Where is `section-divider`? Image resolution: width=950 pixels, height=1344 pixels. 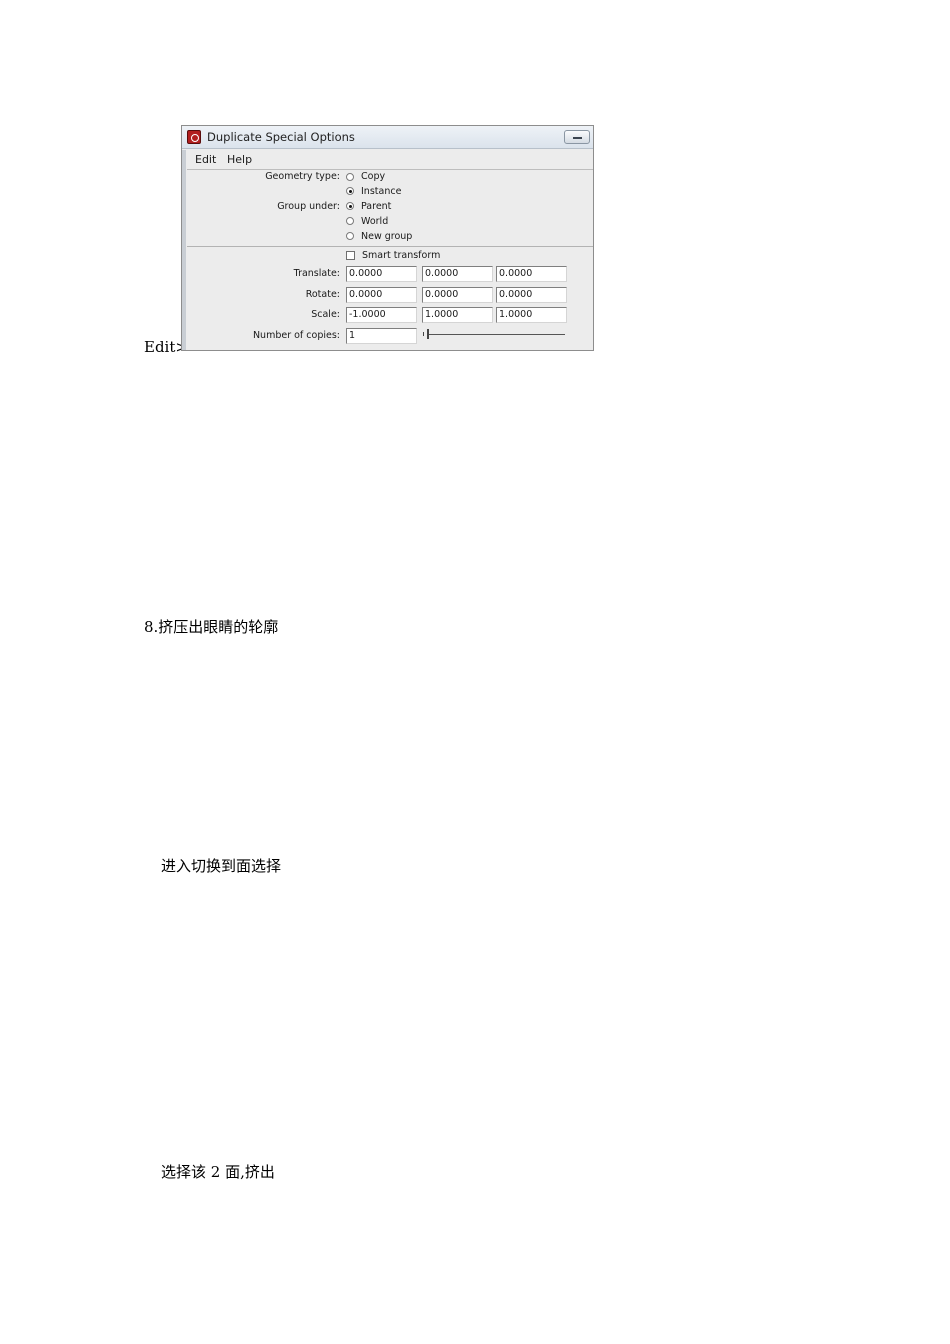 section-divider is located at coordinates (390, 246).